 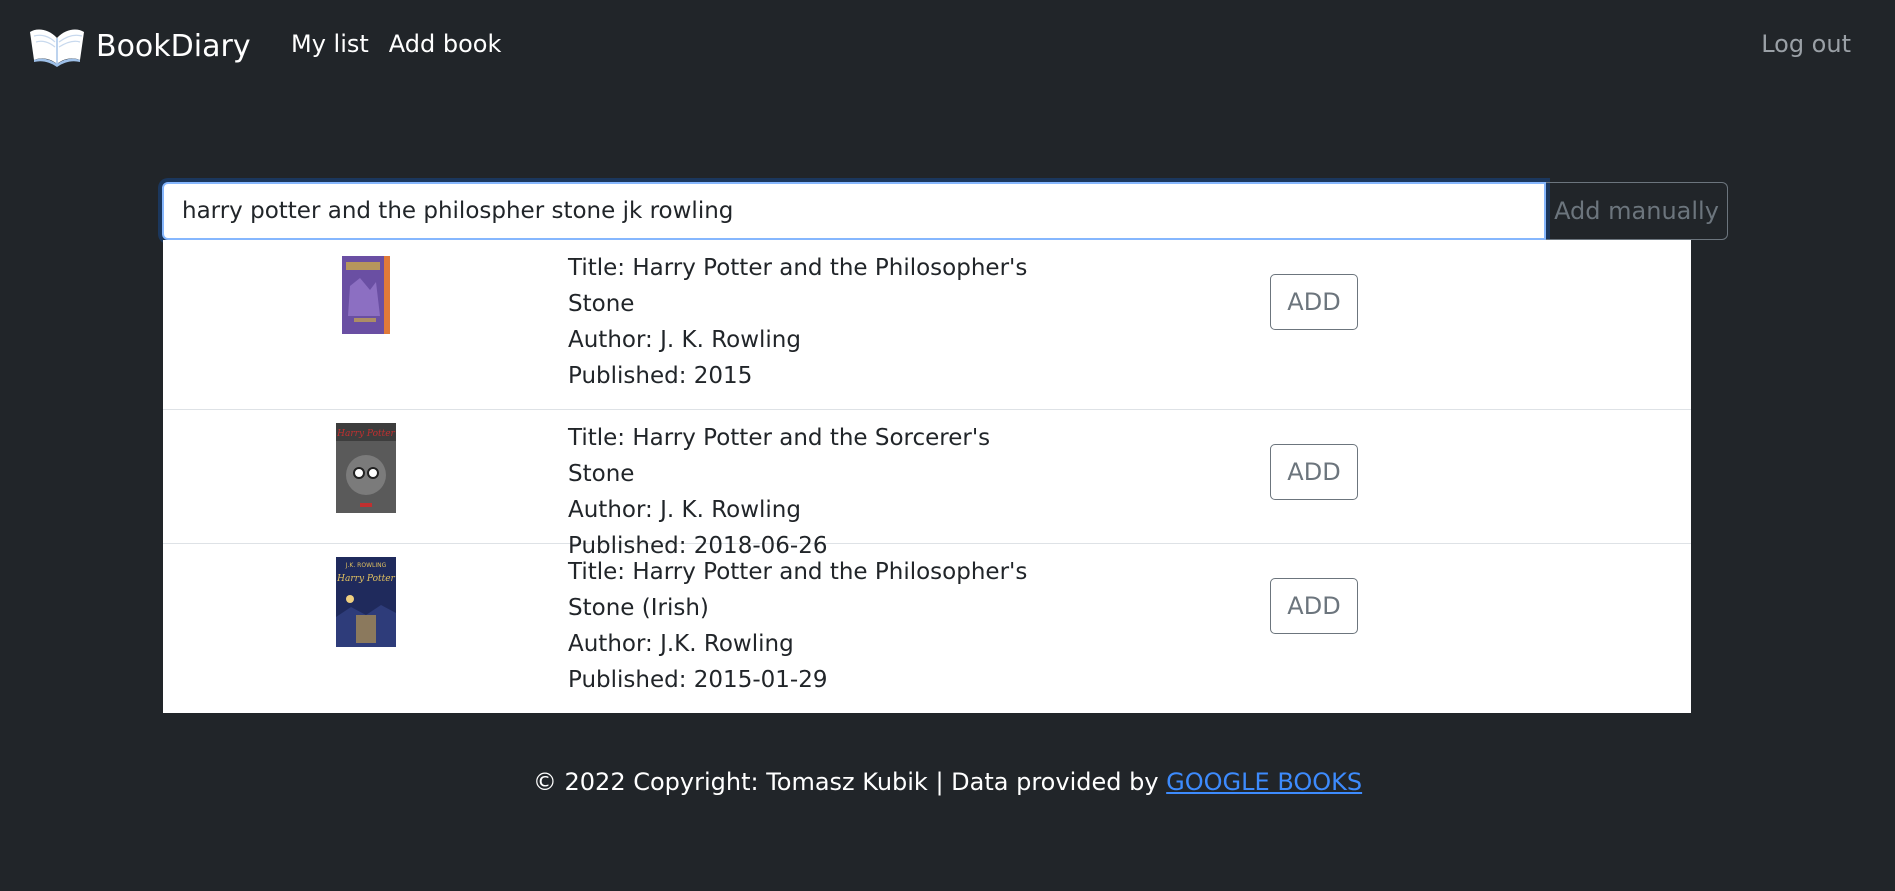 What do you see at coordinates (445, 44) in the screenshot?
I see `nav-link-add-book: Add book` at bounding box center [445, 44].